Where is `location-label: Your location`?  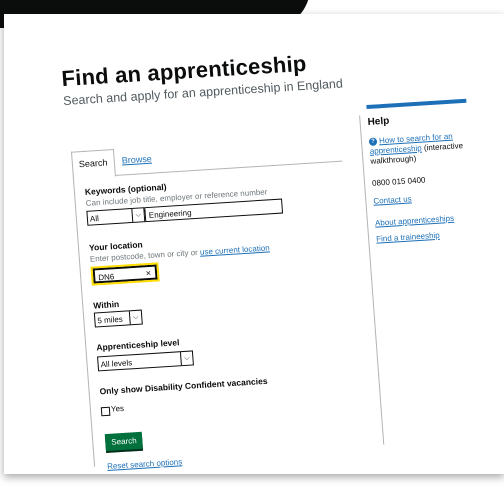 location-label: Your location is located at coordinates (116, 246).